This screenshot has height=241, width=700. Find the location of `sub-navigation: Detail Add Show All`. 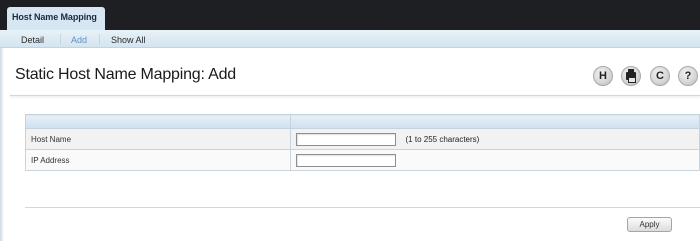

sub-navigation: Detail Add Show All is located at coordinates (350, 39).